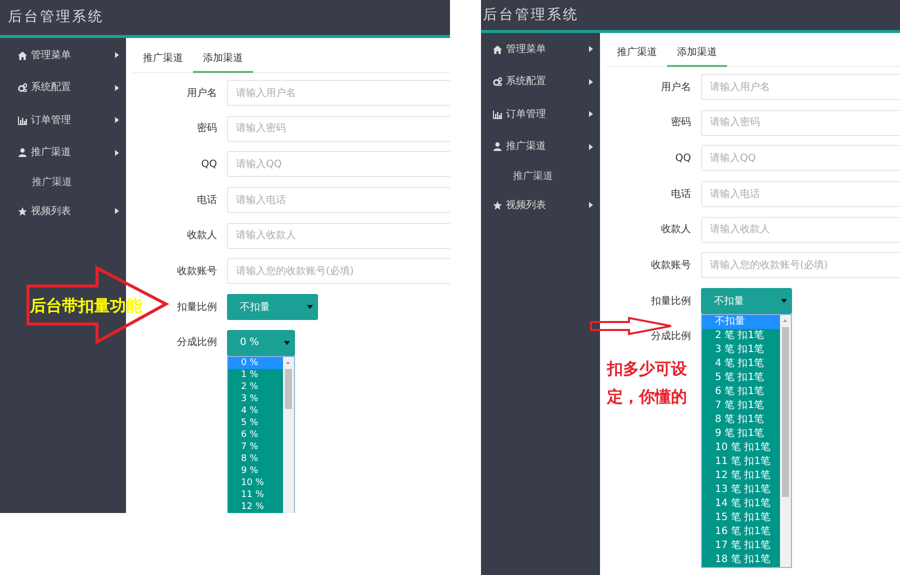 The height and width of the screenshot is (575, 900). Describe the element at coordinates (255, 362) in the screenshot. I see `dropdown-option: 0 %` at that location.